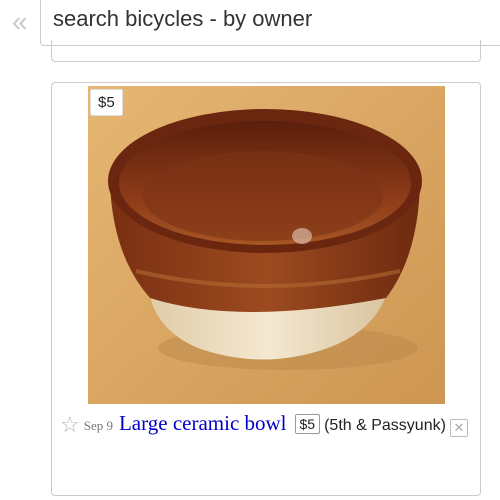  What do you see at coordinates (98, 425) in the screenshot?
I see `listing-date: Sep 9` at bounding box center [98, 425].